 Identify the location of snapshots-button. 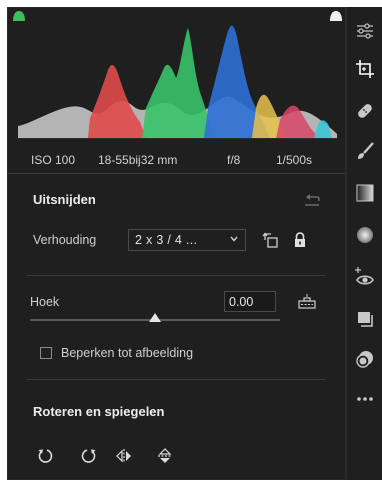
(365, 319).